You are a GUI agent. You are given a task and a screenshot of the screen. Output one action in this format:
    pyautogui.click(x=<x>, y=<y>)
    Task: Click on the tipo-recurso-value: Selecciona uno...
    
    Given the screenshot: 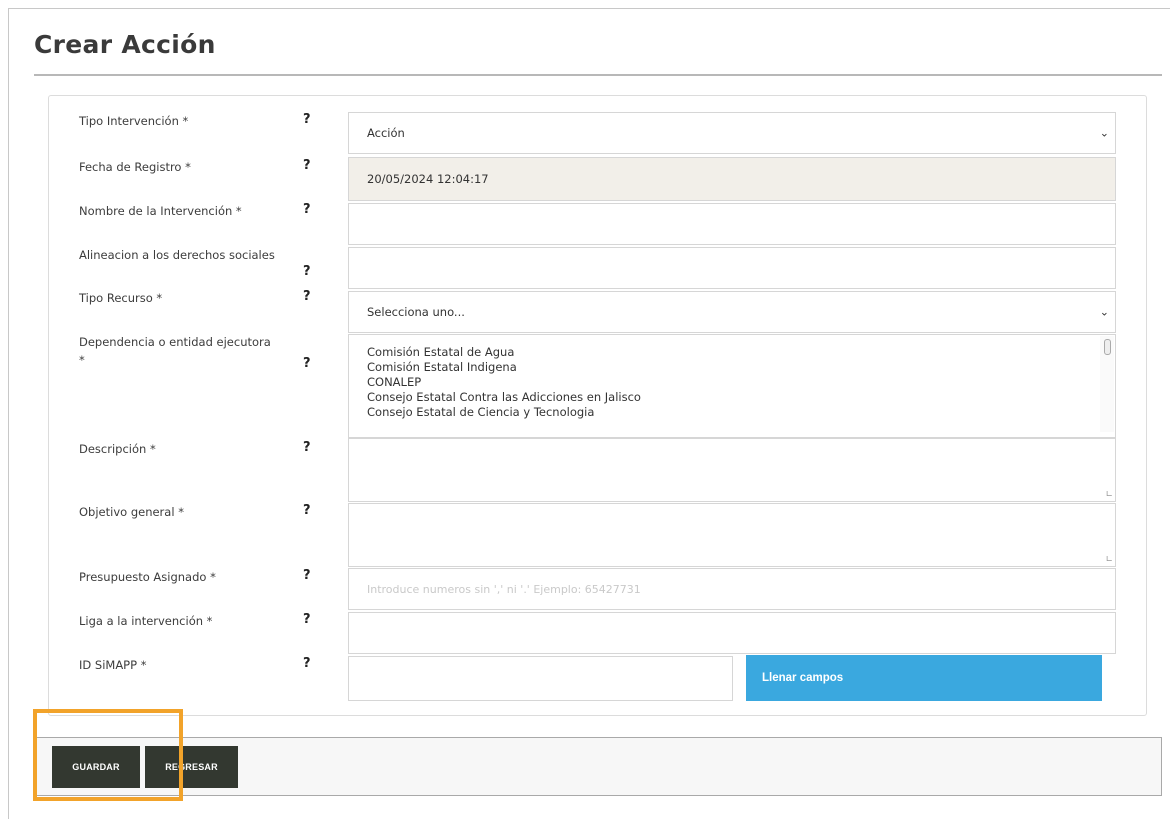 What is the action you would take?
    pyautogui.click(x=416, y=312)
    